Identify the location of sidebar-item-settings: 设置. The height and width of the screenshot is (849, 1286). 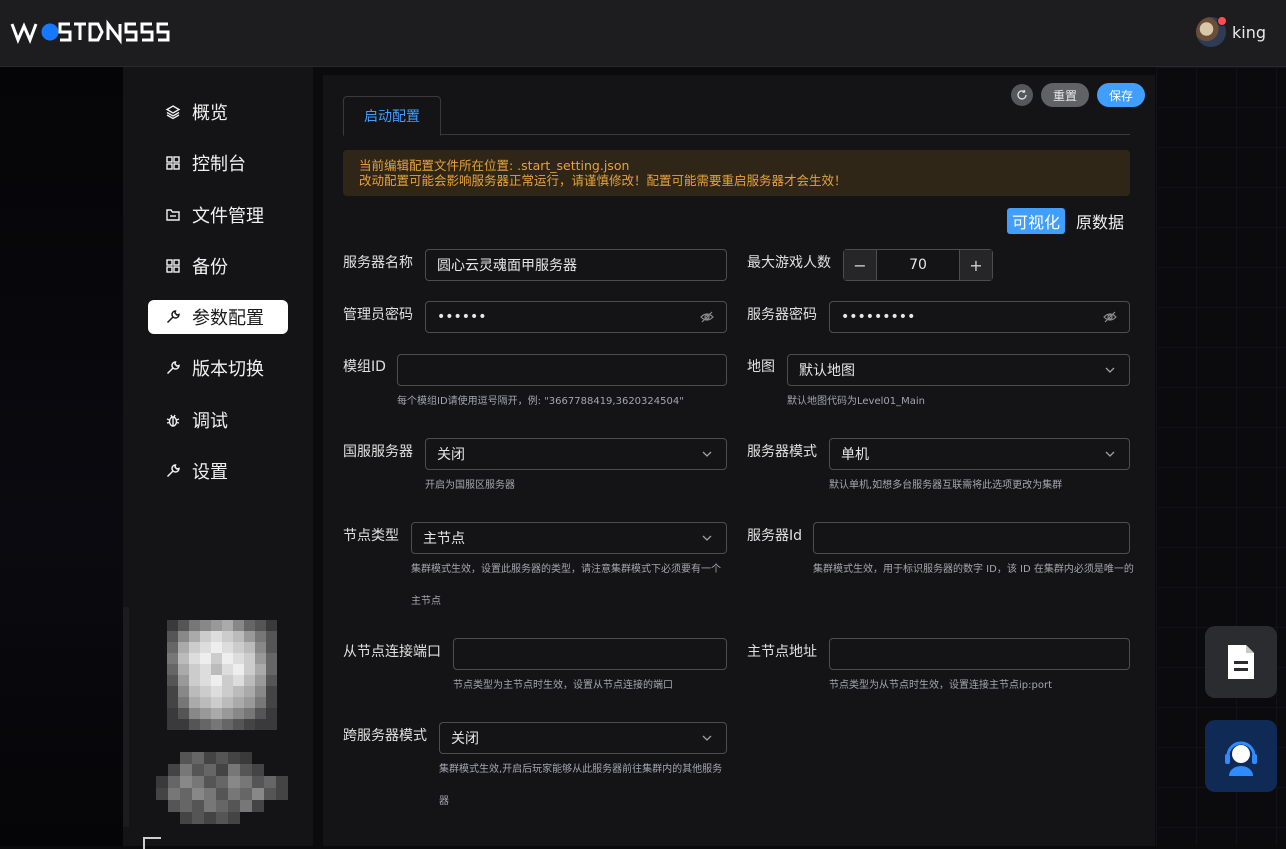
(218, 471).